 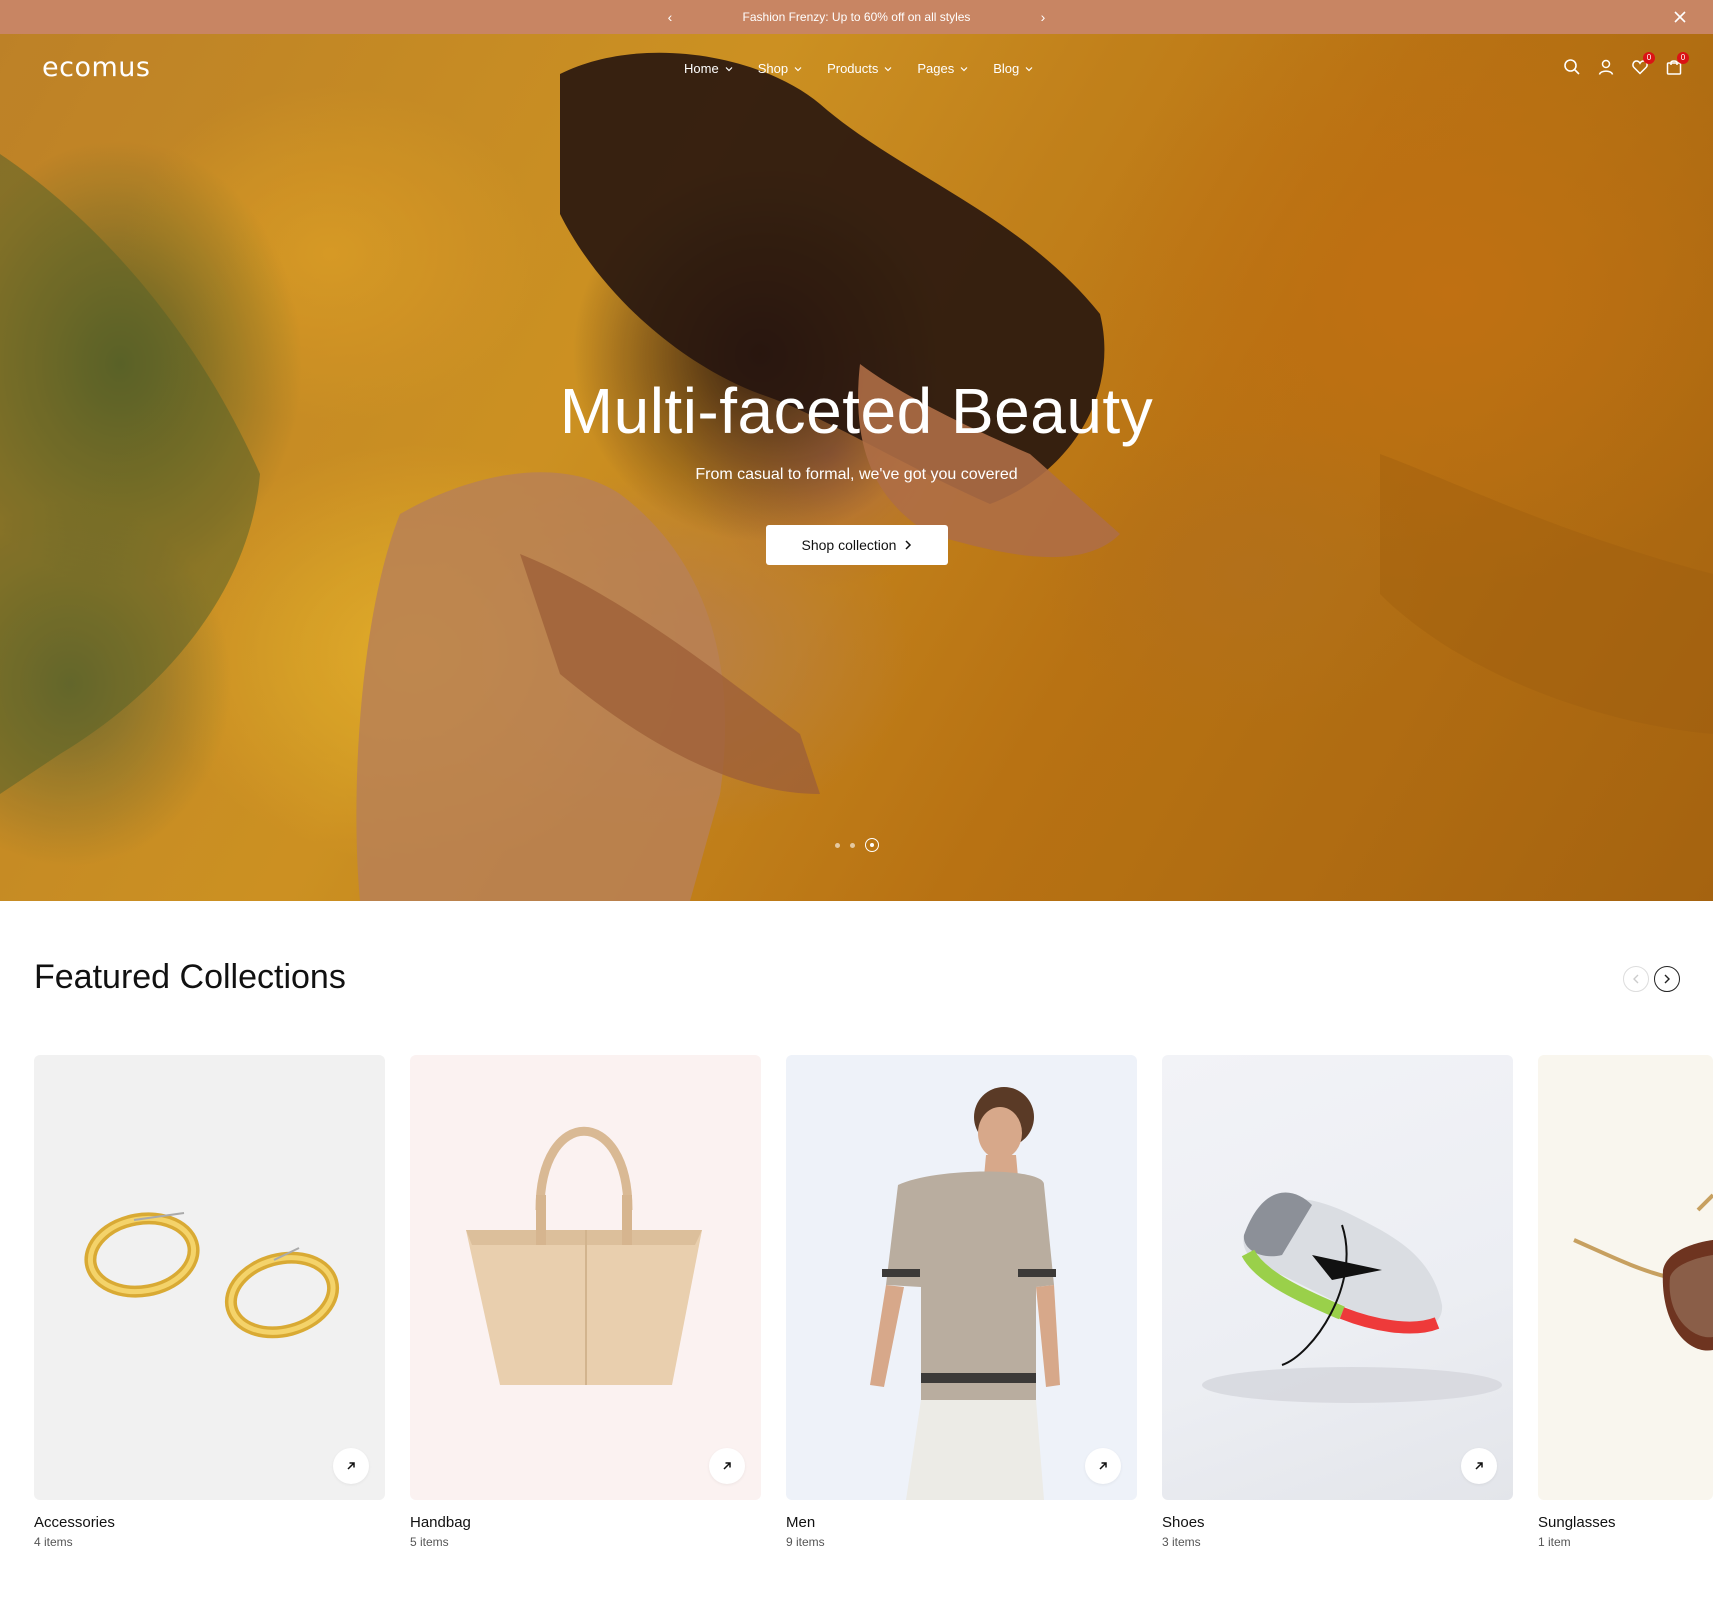 I want to click on collection-name: Men, so click(x=961, y=1522).